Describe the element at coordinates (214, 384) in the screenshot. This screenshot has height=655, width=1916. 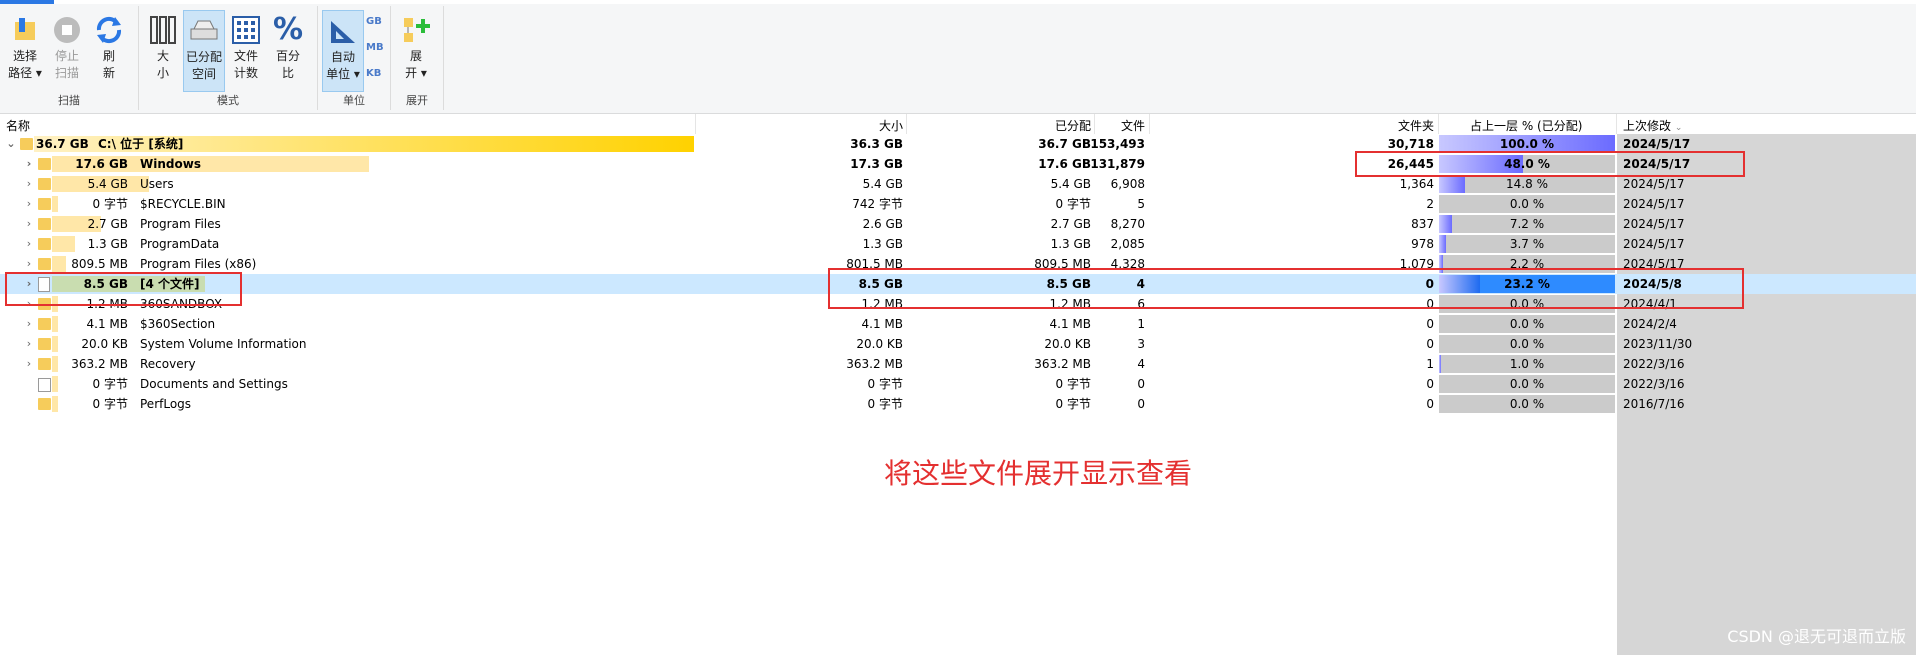
I see `row-name: Documents and Settings` at that location.